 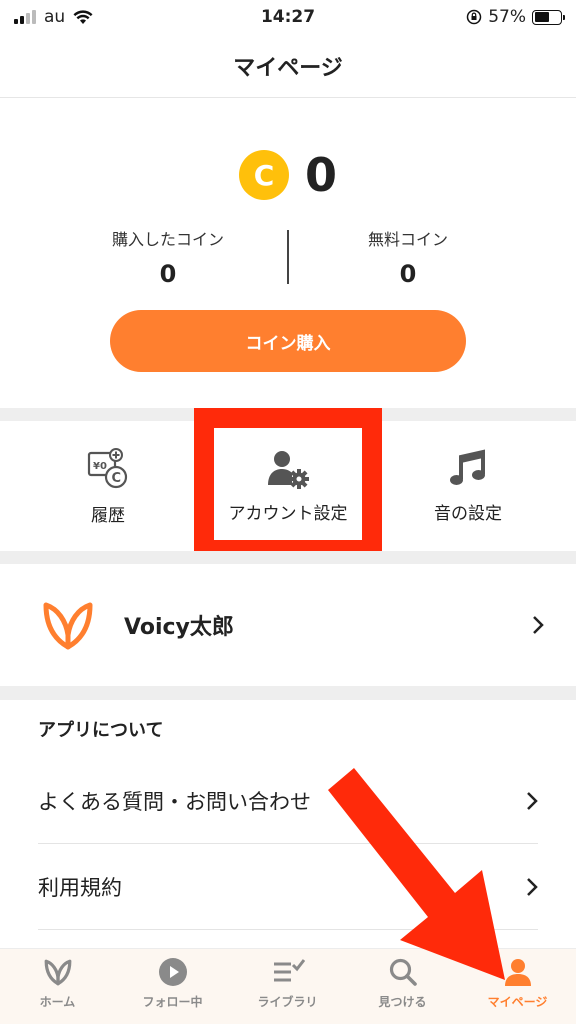 I want to click on svg-text: C, so click(x=117, y=478).